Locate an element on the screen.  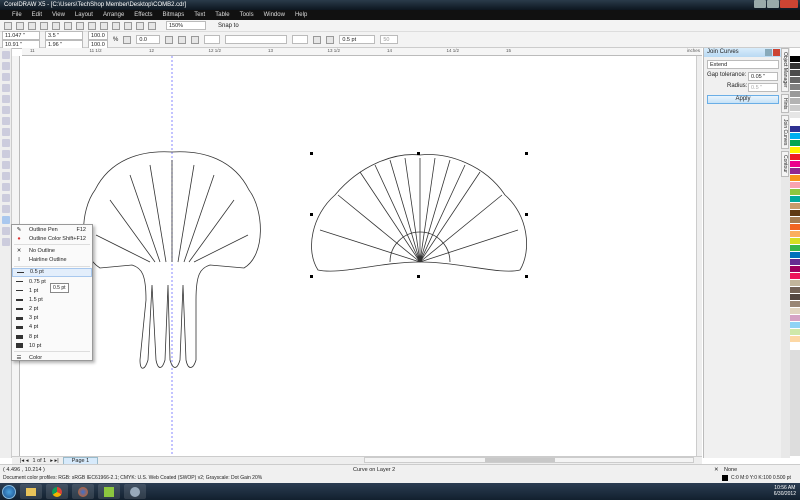
menu-item-width: 4 pt is located at coordinates (52, 327).